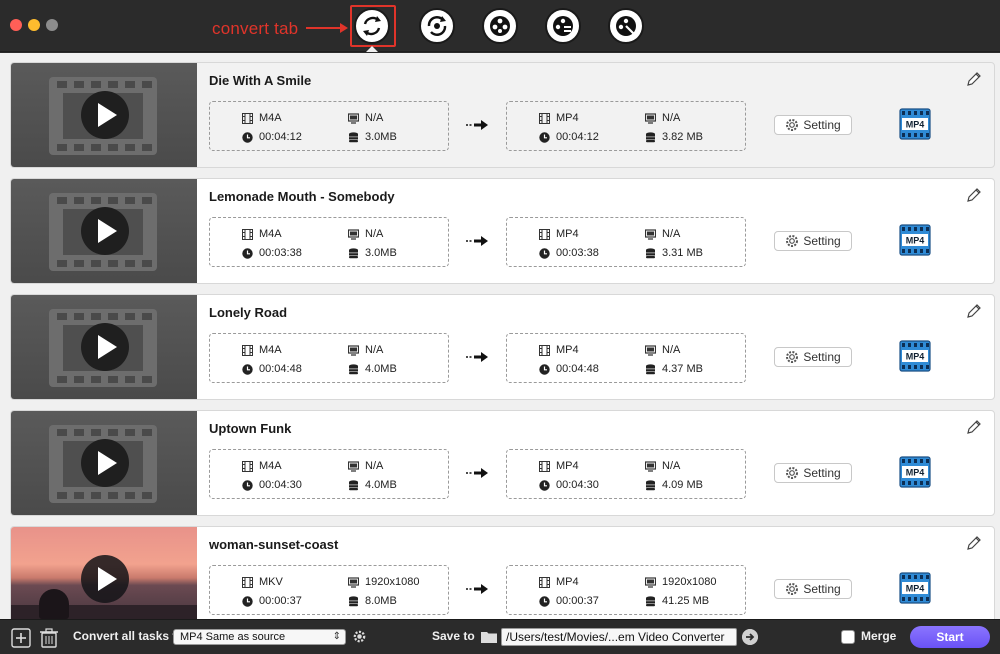 Image resolution: width=1000 pixels, height=654 pixels. I want to click on output-info-box: MP4 1920x1080 00:00:37 41.25 MB, so click(626, 590).